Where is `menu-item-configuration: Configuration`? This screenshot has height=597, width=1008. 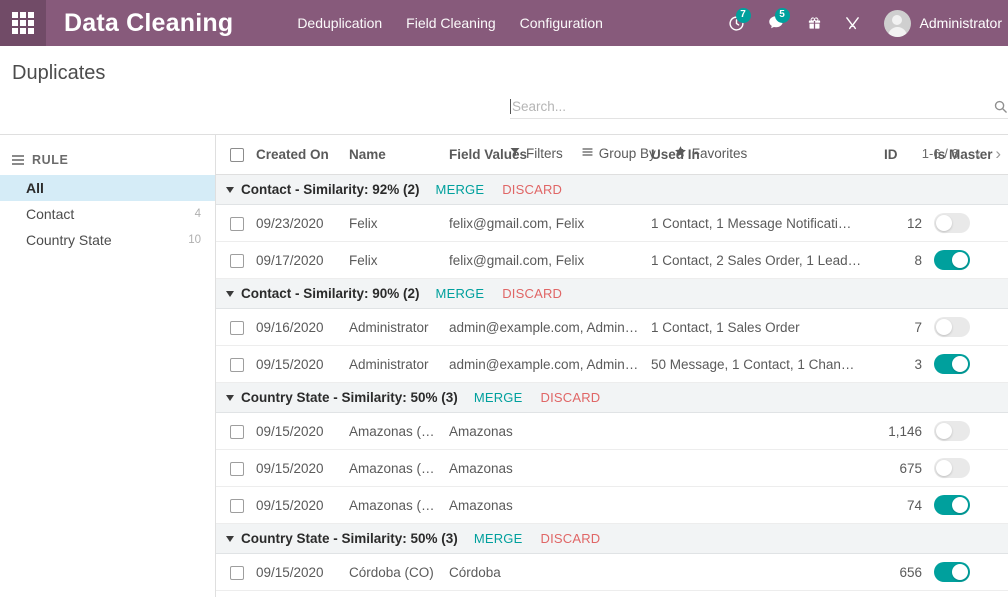 menu-item-configuration: Configuration is located at coordinates (561, 23).